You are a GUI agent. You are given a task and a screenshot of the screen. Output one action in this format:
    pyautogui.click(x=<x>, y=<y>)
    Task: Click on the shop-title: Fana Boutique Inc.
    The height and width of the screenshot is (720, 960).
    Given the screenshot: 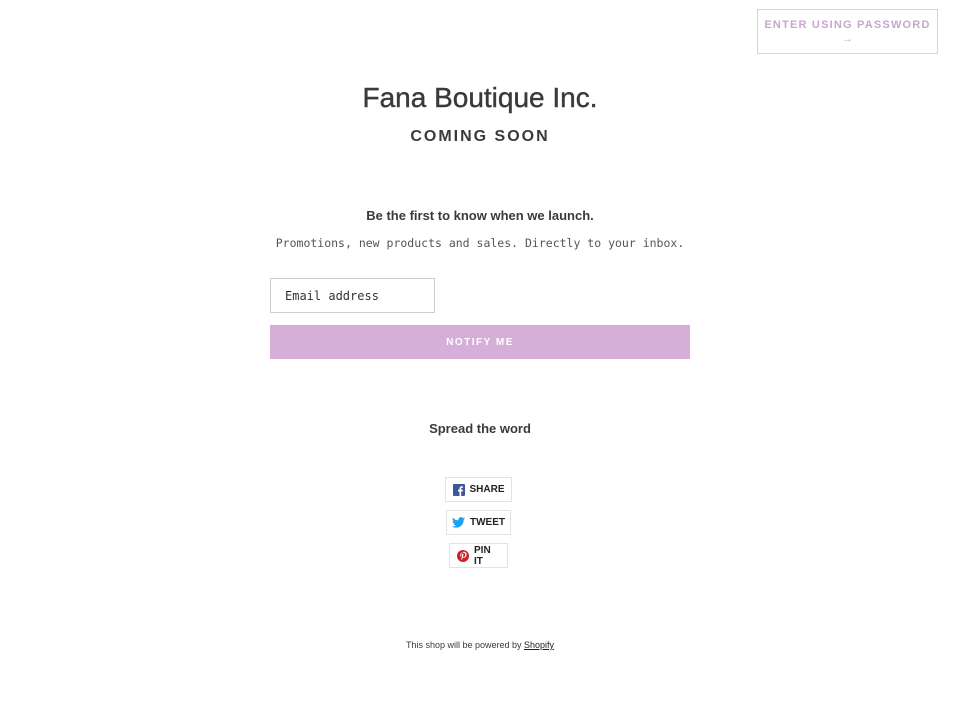 What is the action you would take?
    pyautogui.click(x=480, y=97)
    